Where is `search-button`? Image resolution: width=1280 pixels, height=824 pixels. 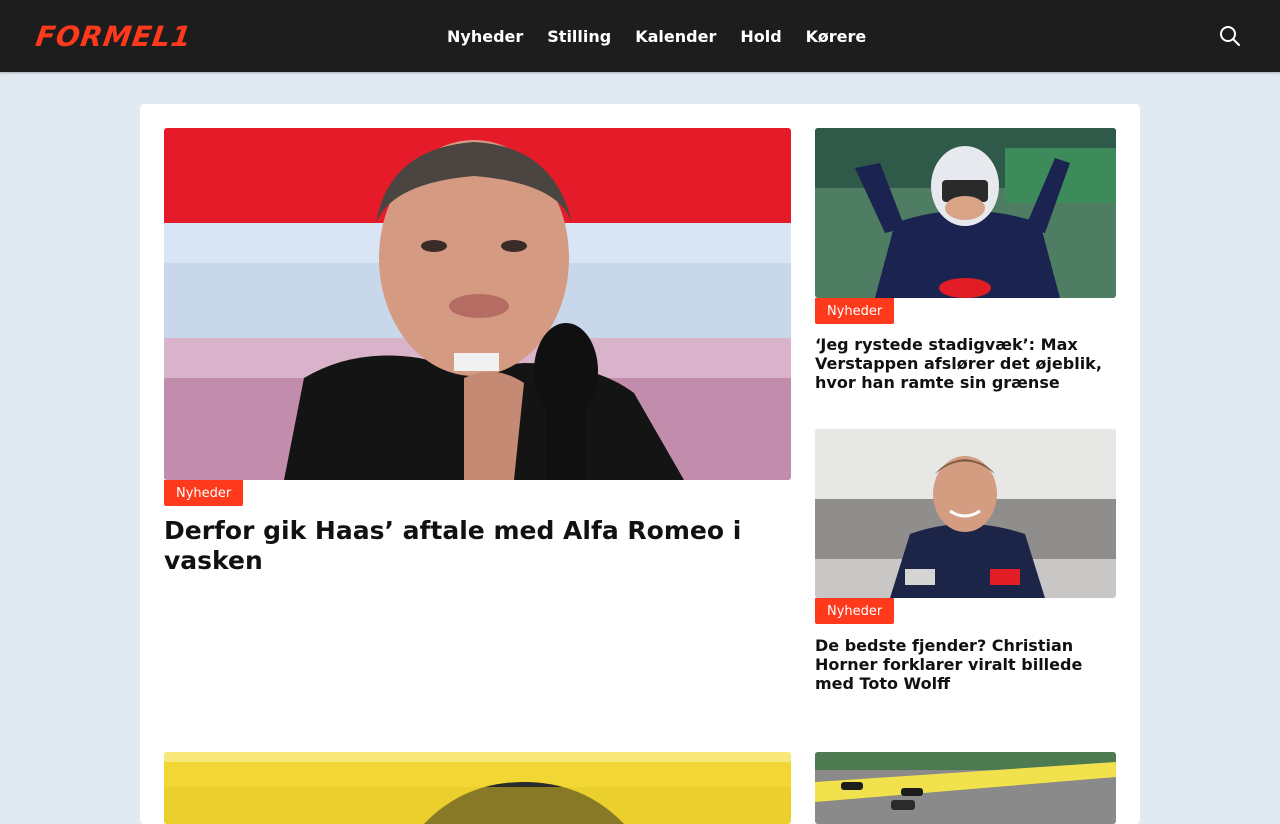 search-button is located at coordinates (1230, 36).